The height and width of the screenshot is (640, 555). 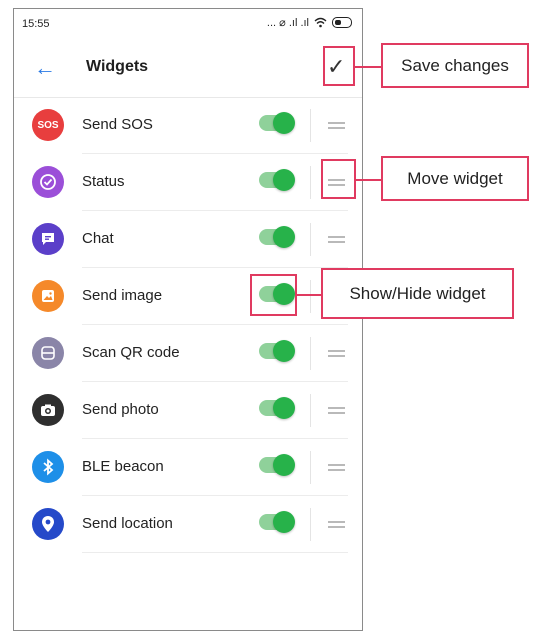 I want to click on status-icons: ... ⌀ .ıl .ıl, so click(x=309, y=22).